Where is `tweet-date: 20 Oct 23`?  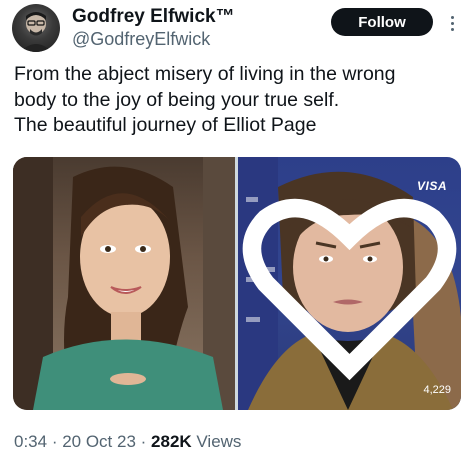 tweet-date: 20 Oct 23 is located at coordinates (99, 441).